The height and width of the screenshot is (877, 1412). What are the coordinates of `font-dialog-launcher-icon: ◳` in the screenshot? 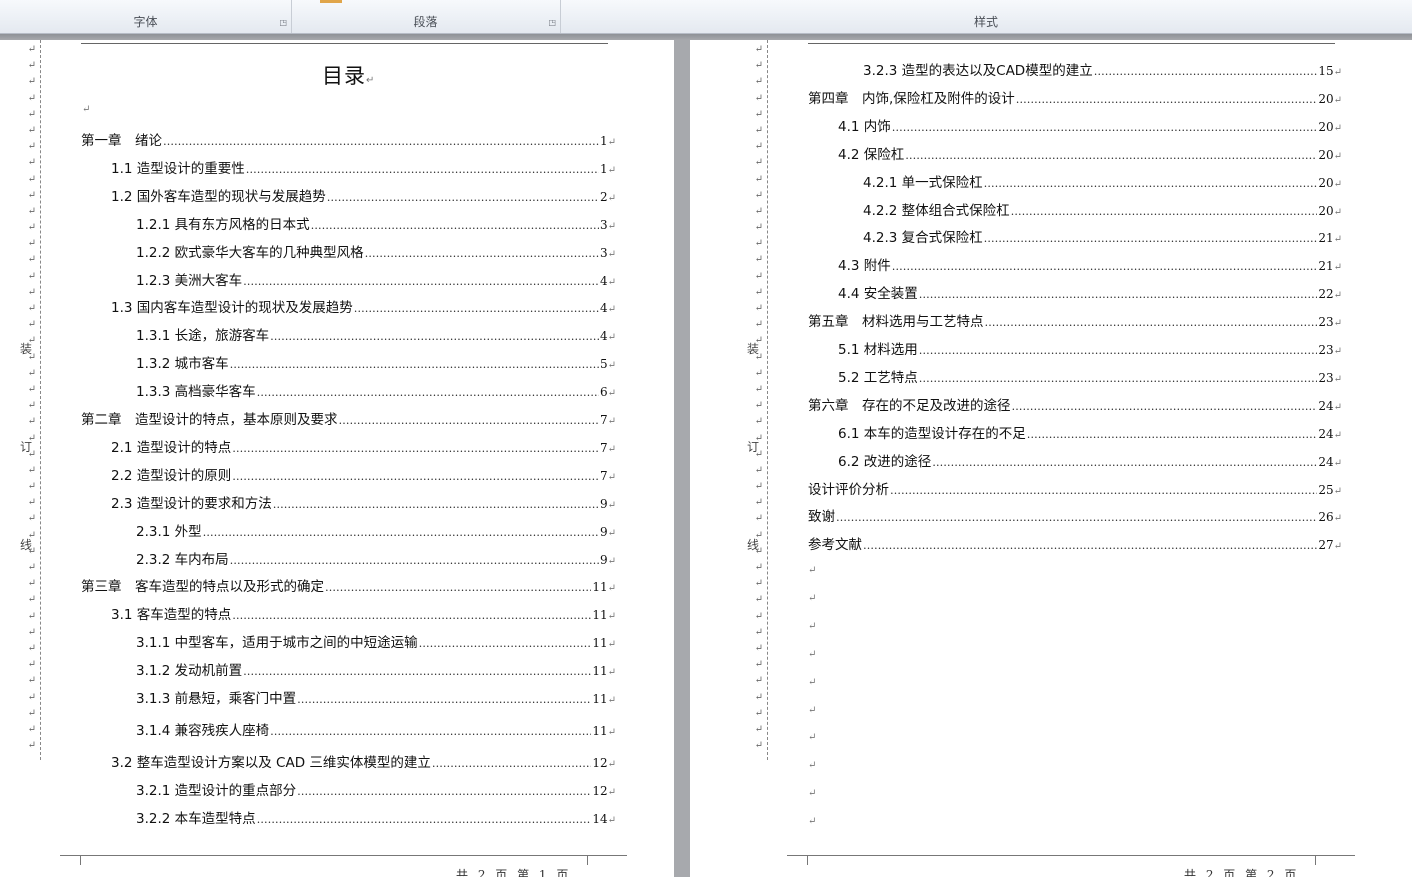 It's located at (283, 22).